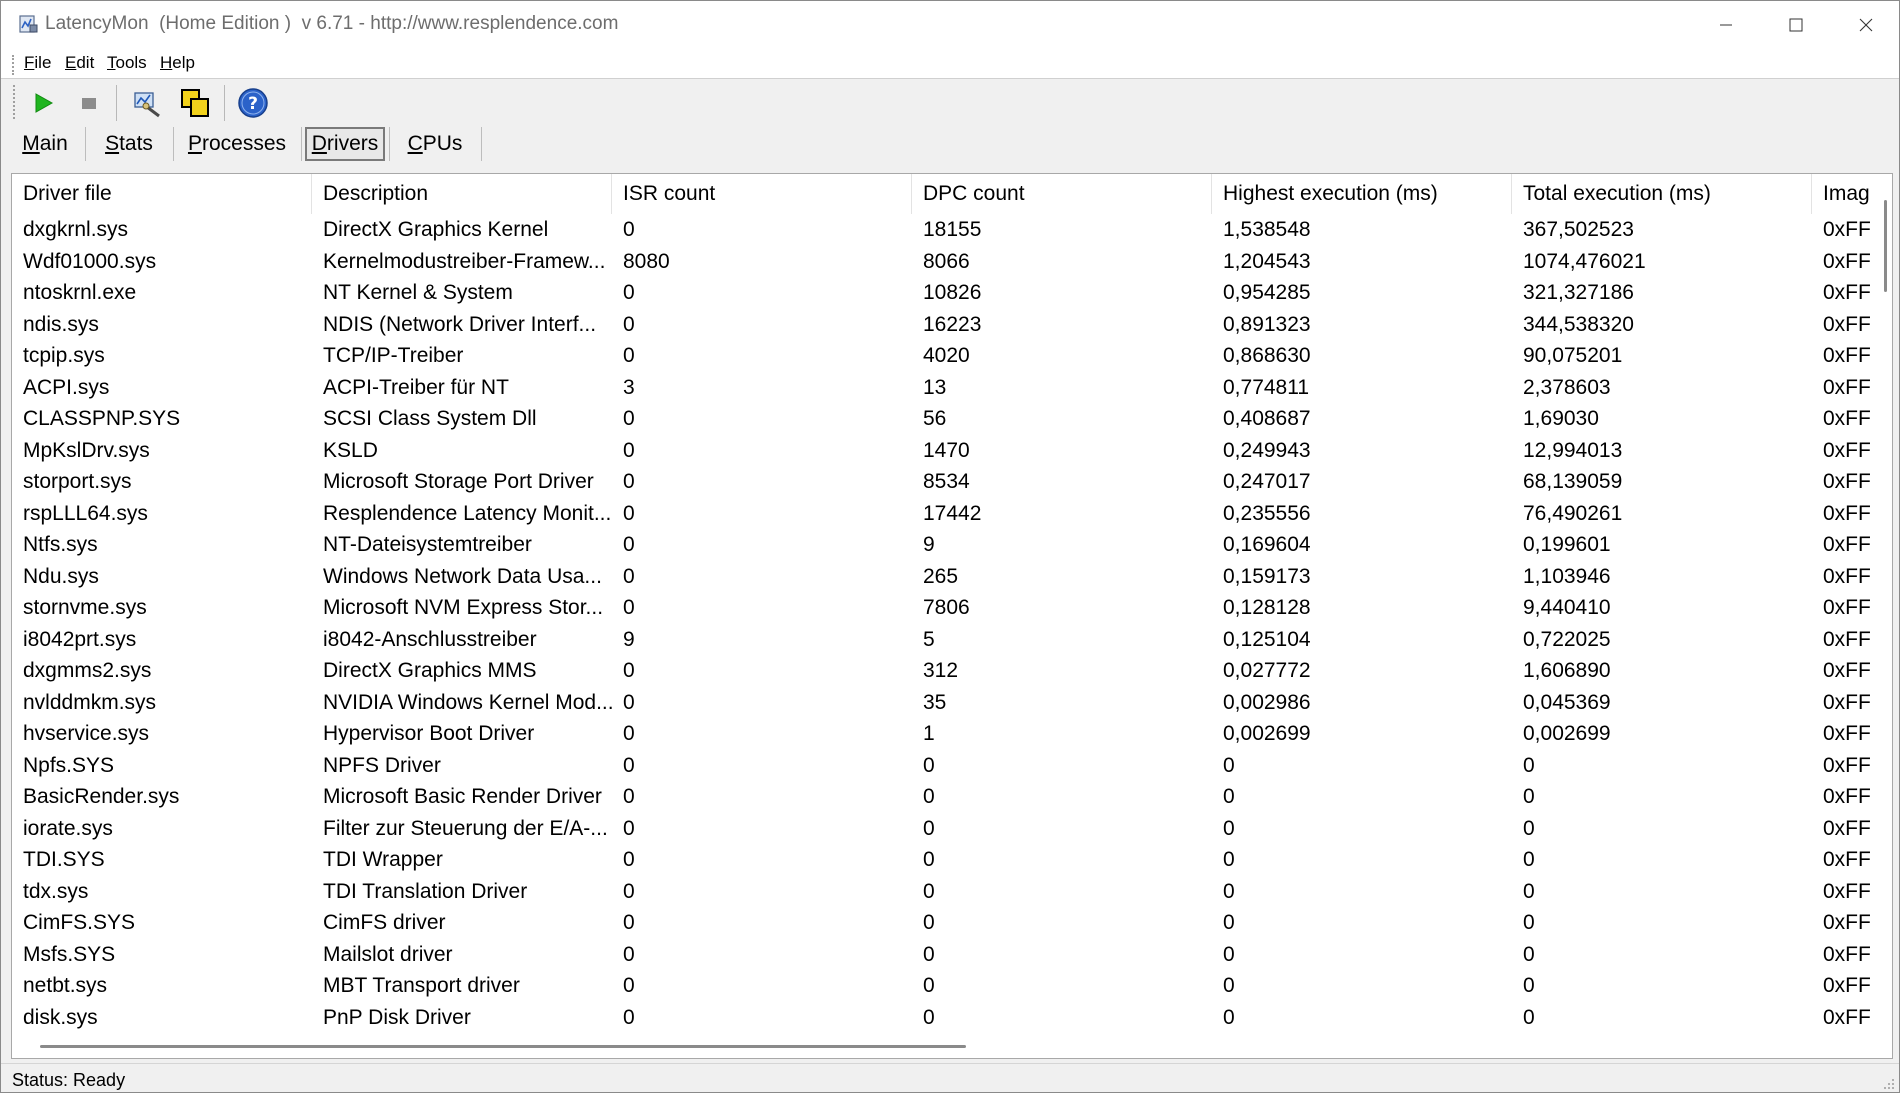  I want to click on description-cell: KSLD, so click(350, 450).